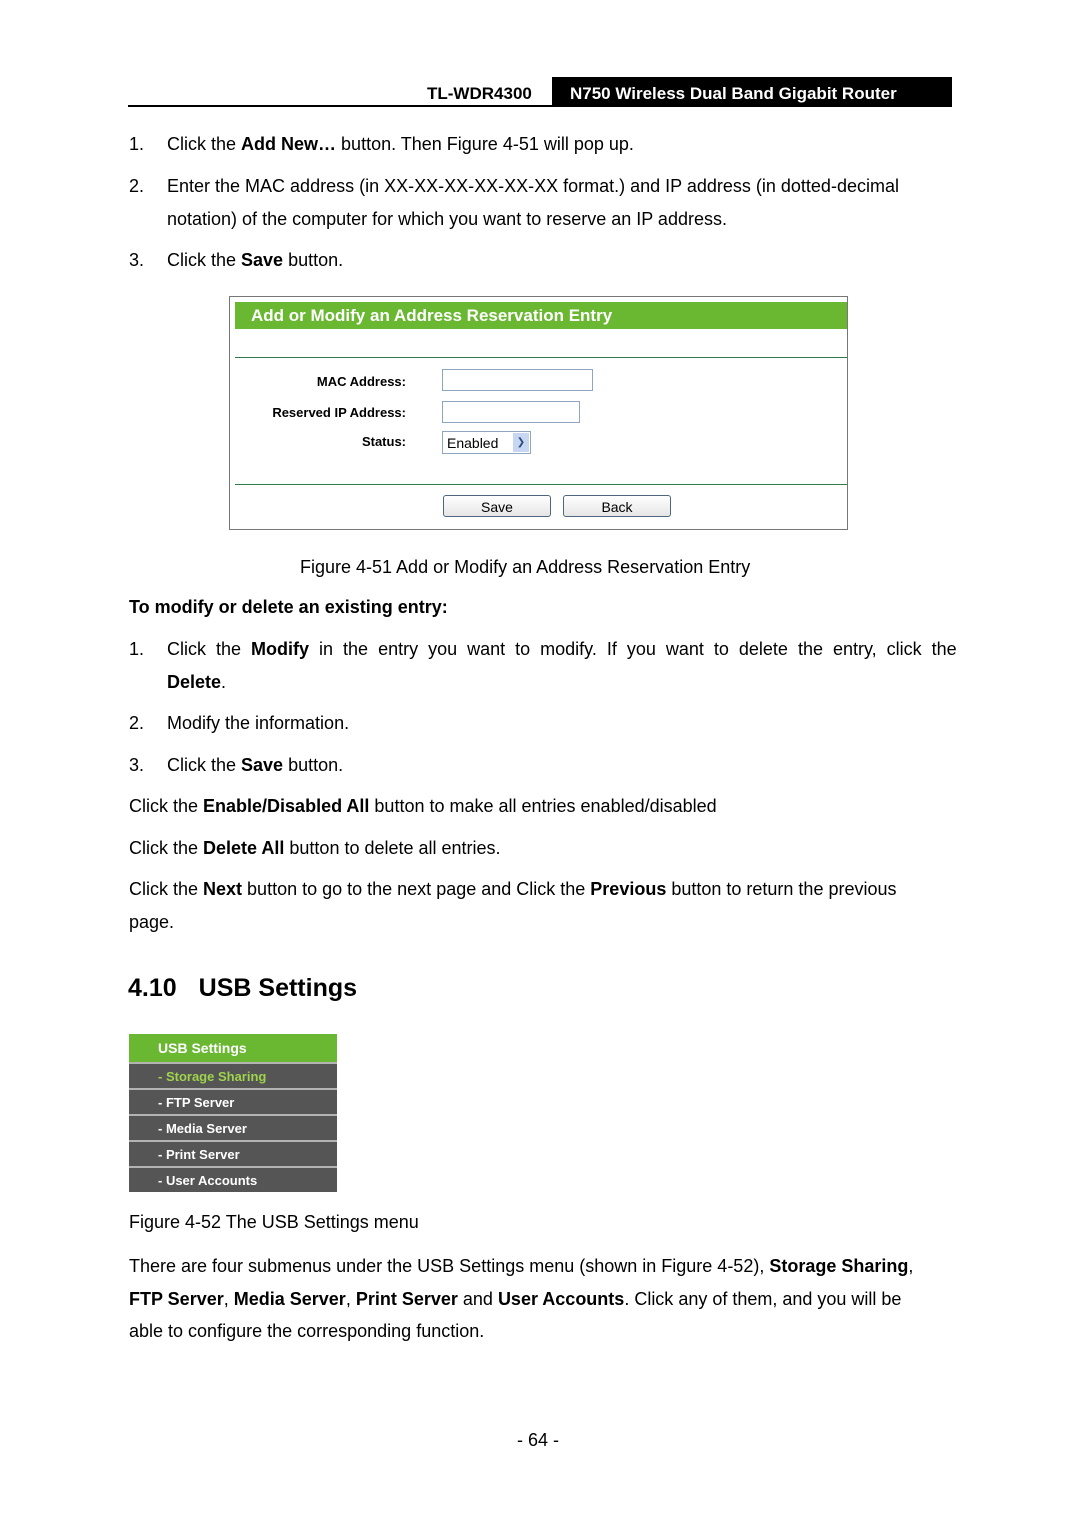 The image size is (1080, 1527). Describe the element at coordinates (233, 1179) in the screenshot. I see `menu-item-user-accounts: - User Accounts` at that location.